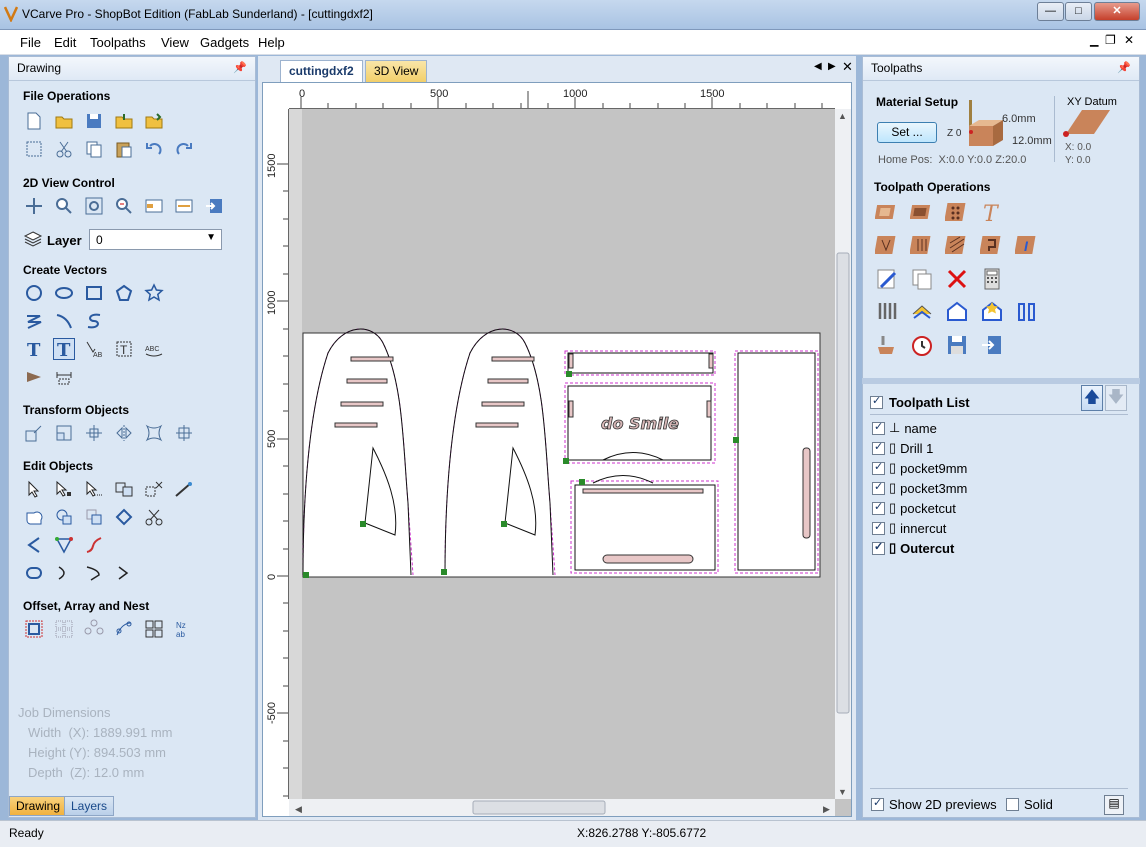 The width and height of the screenshot is (1146, 847). I want to click on tool-database-icon, so click(887, 312).